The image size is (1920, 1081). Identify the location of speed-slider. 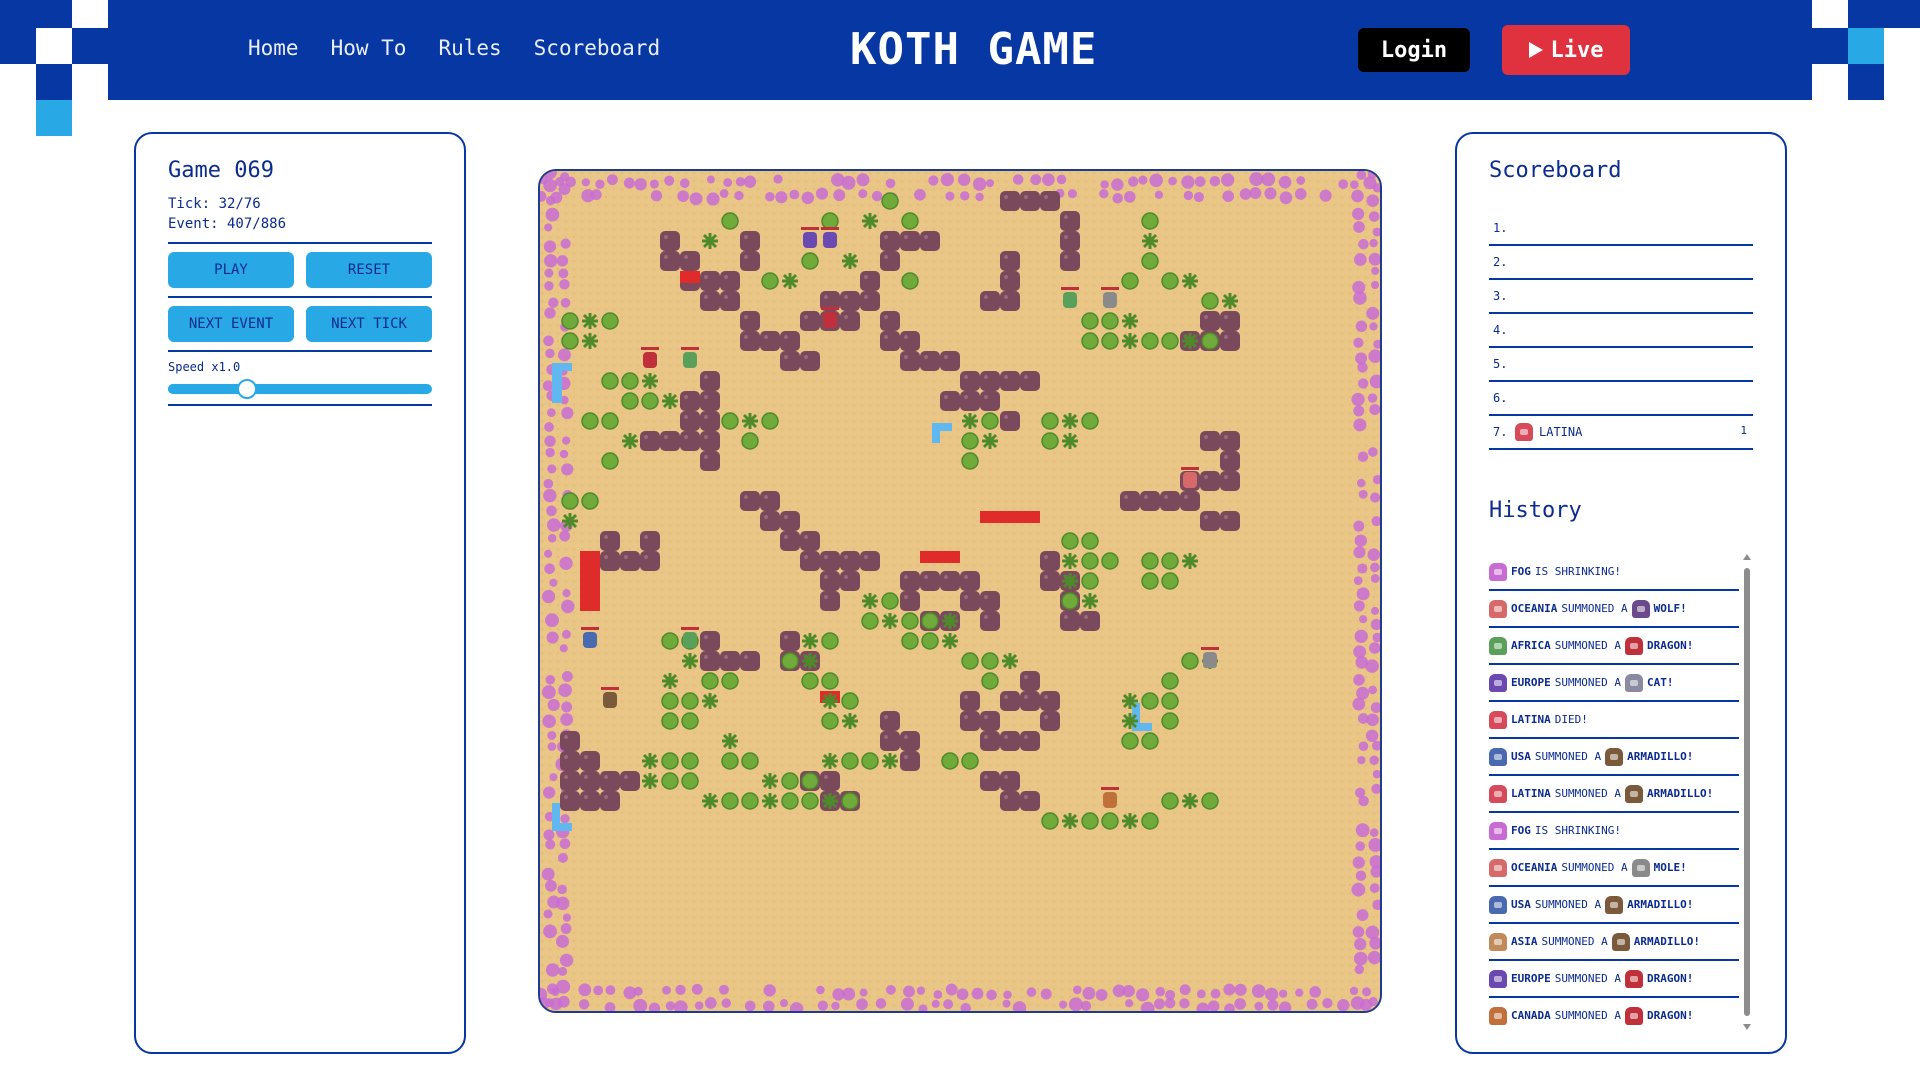
(300, 389).